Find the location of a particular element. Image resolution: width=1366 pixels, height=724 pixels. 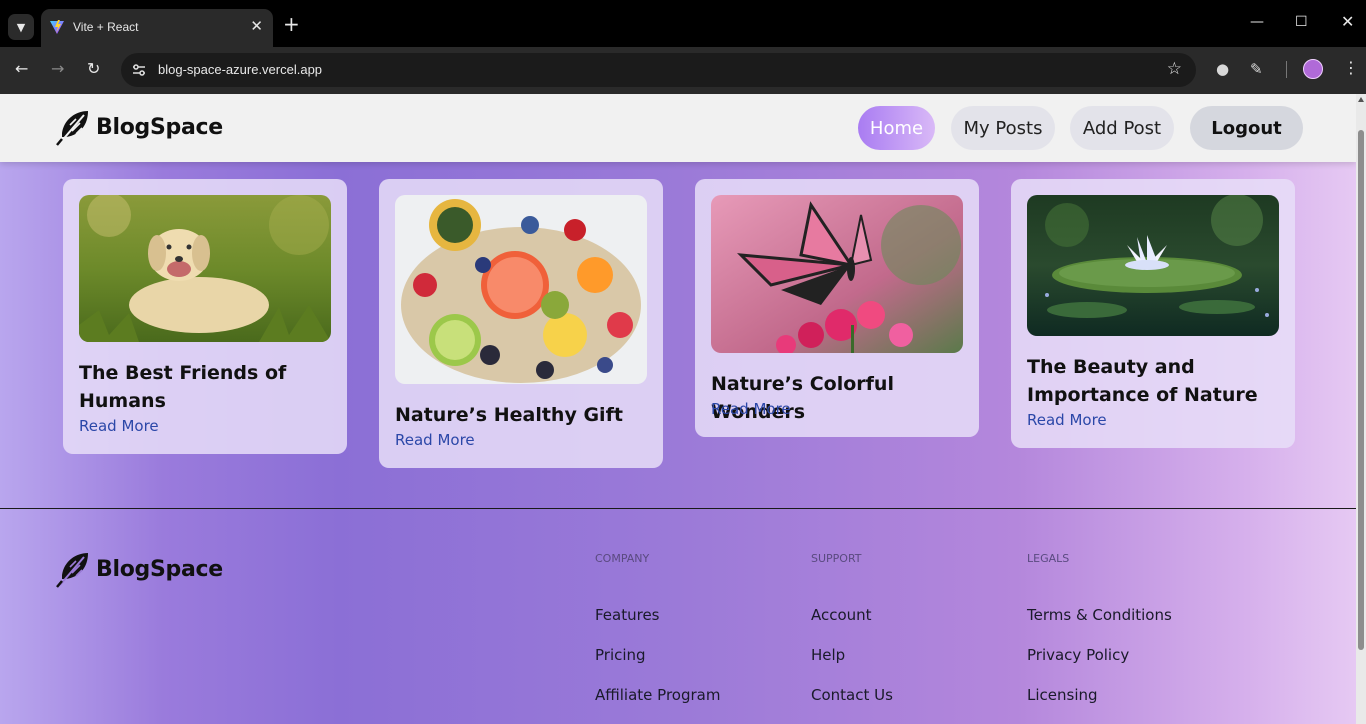

close-tab-icon: ✕ is located at coordinates (256, 26).